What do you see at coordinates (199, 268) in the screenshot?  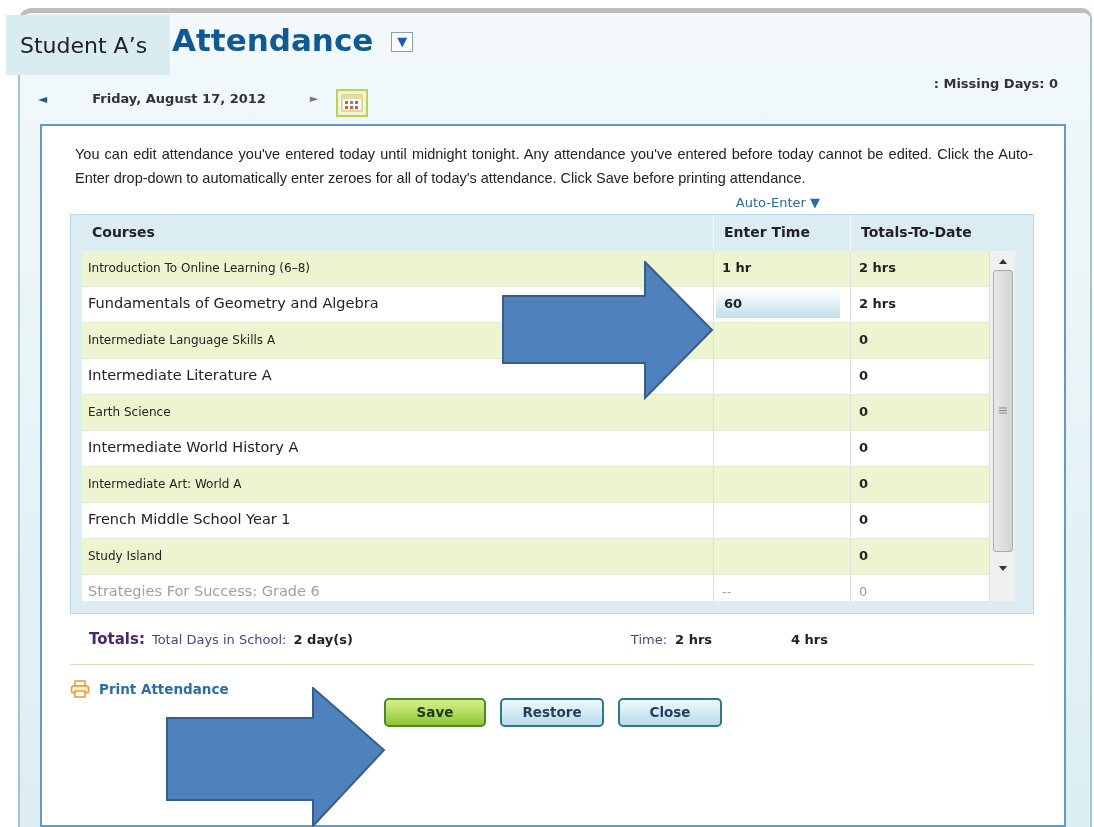 I see `course-cell-text: Introduction To Online Learning (6–8)` at bounding box center [199, 268].